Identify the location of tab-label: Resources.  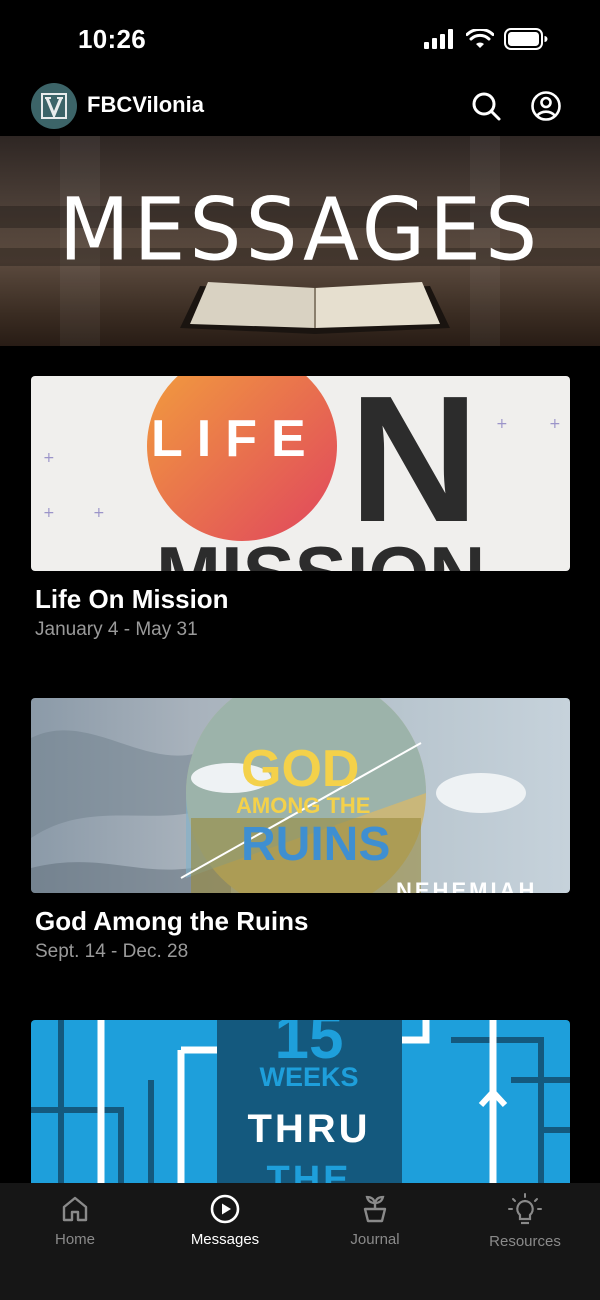
(525, 1241).